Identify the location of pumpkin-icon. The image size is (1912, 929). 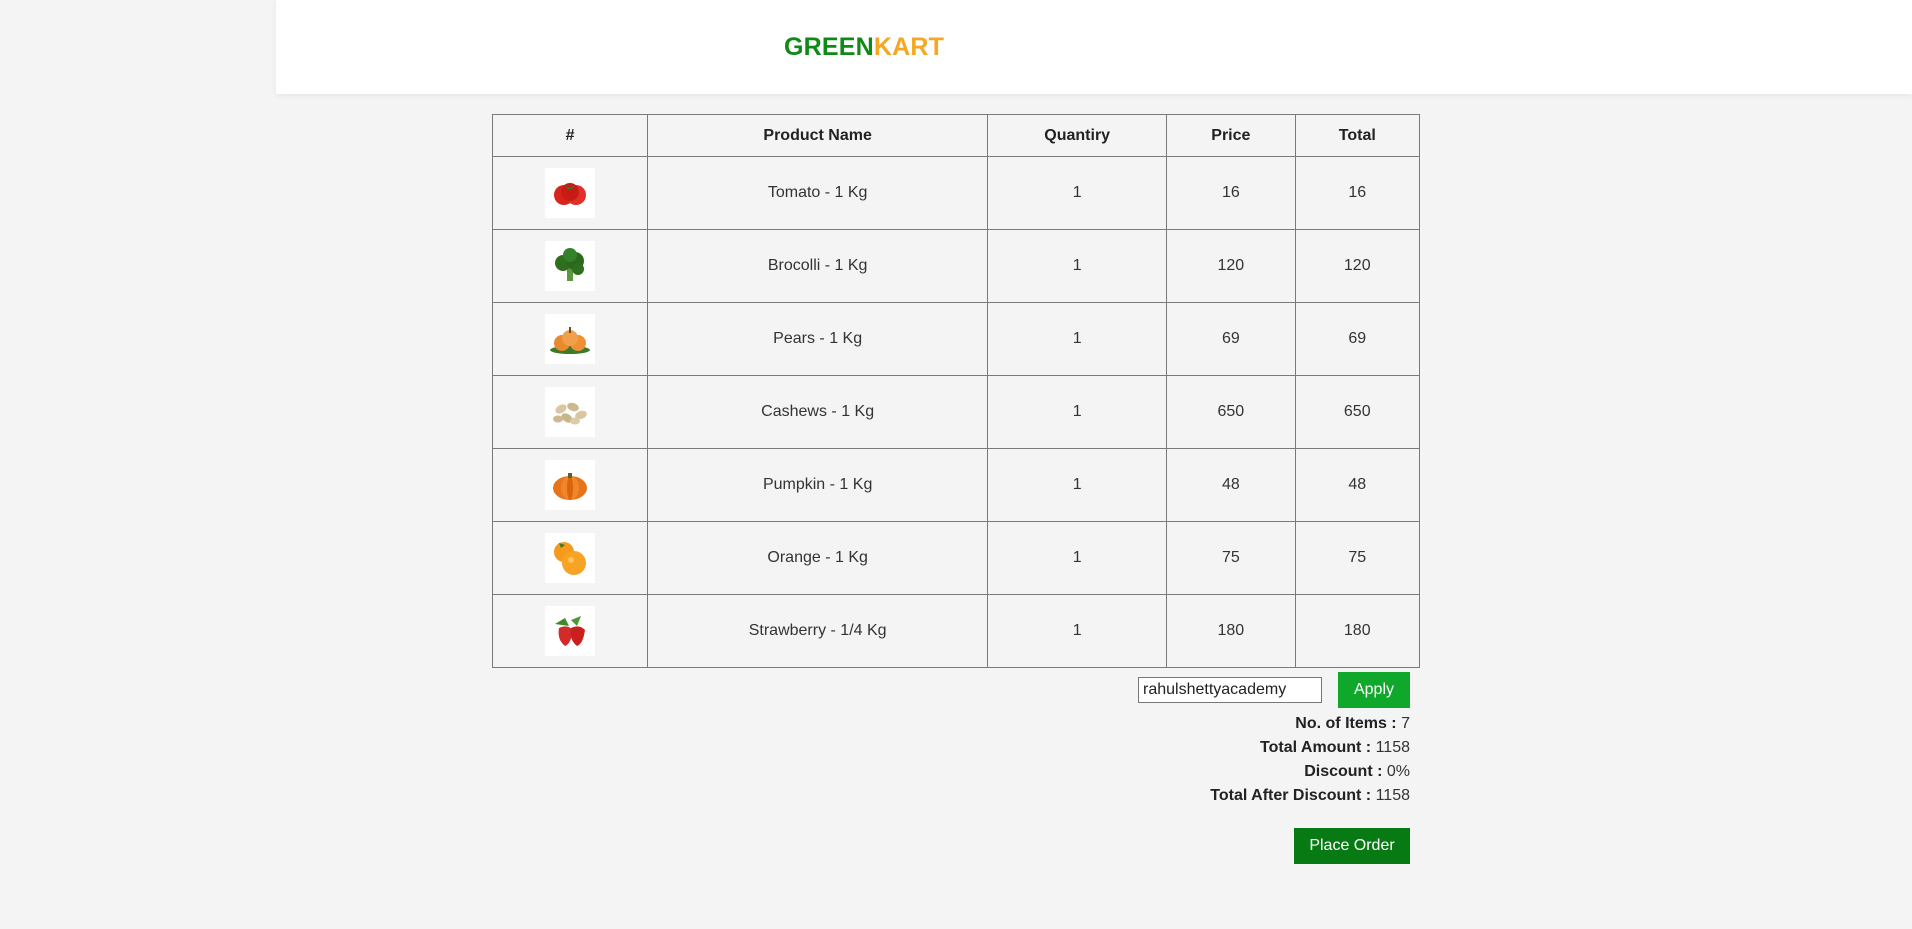
(570, 485).